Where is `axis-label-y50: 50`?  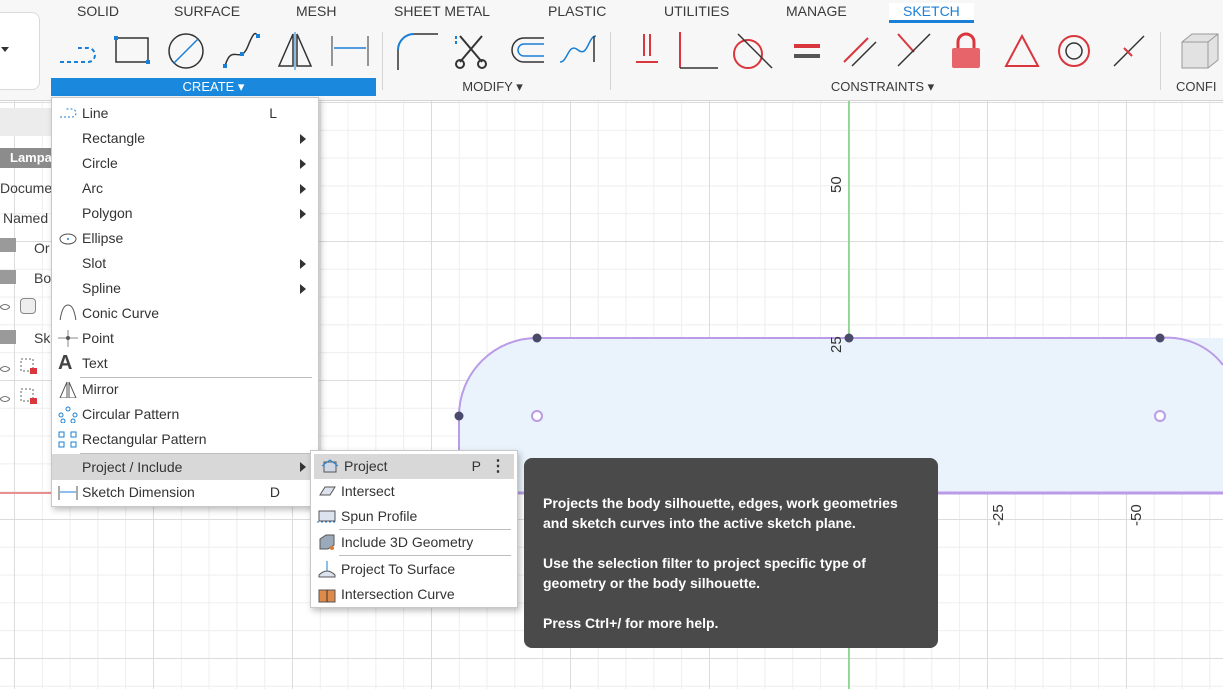 axis-label-y50: 50 is located at coordinates (836, 184).